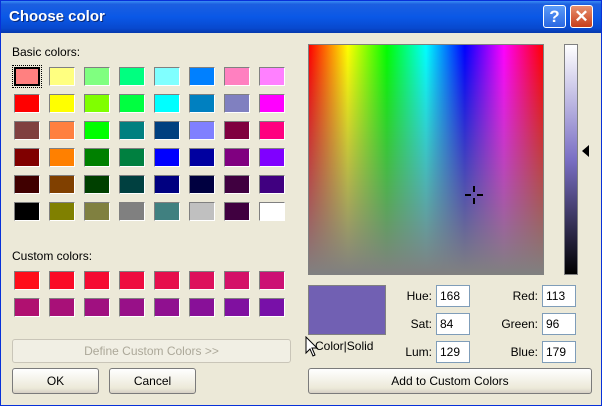 The width and height of the screenshot is (602, 406). I want to click on red-field: 113, so click(559, 296).